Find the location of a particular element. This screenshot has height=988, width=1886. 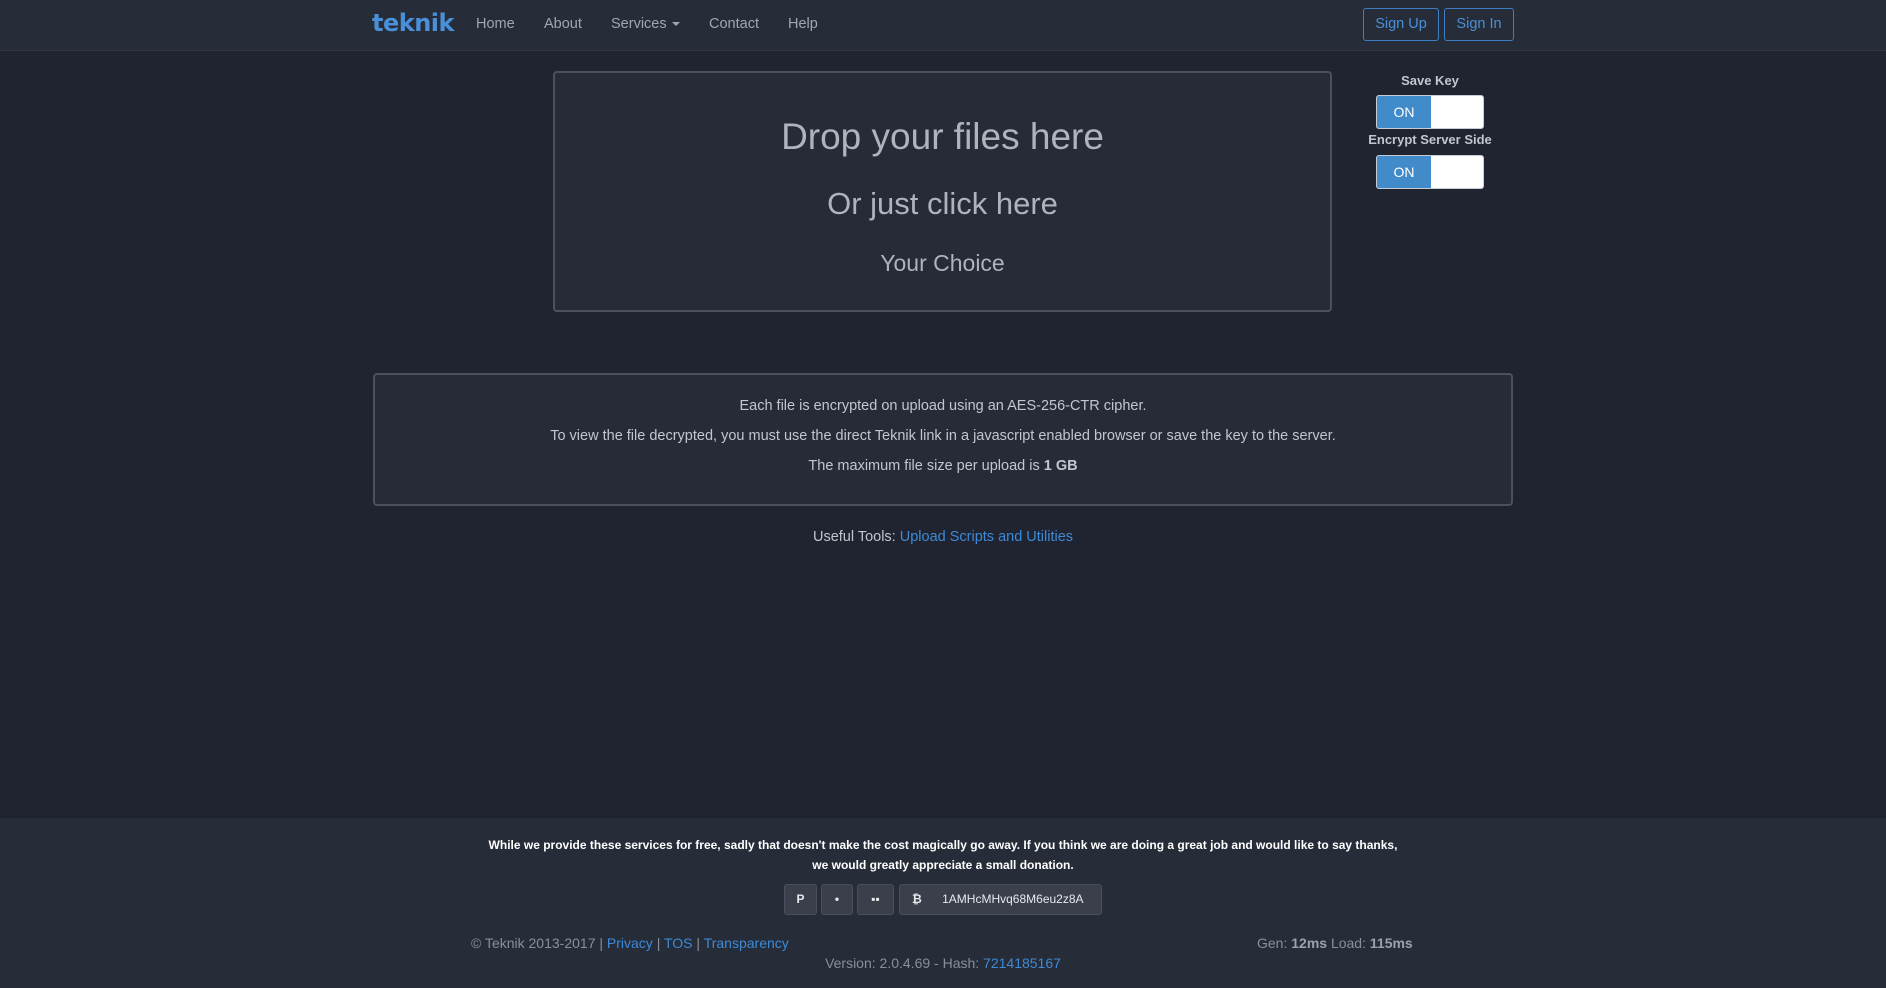

load-label: Load: is located at coordinates (1348, 943).